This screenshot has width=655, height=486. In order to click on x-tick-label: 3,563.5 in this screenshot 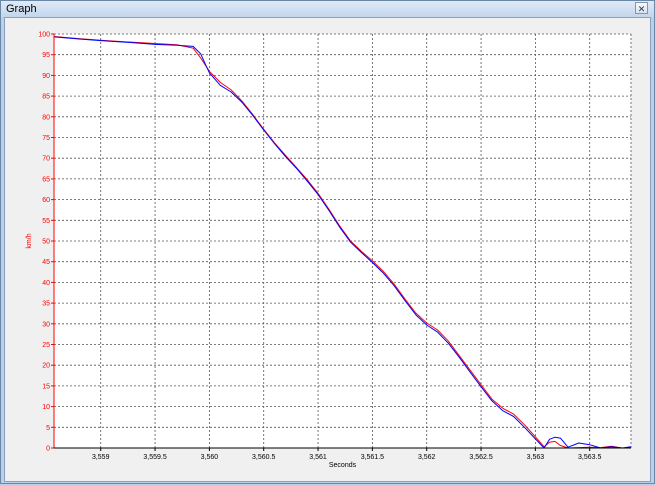, I will do `click(589, 457)`.